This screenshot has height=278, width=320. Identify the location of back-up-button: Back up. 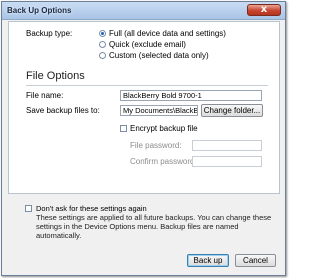
(208, 260).